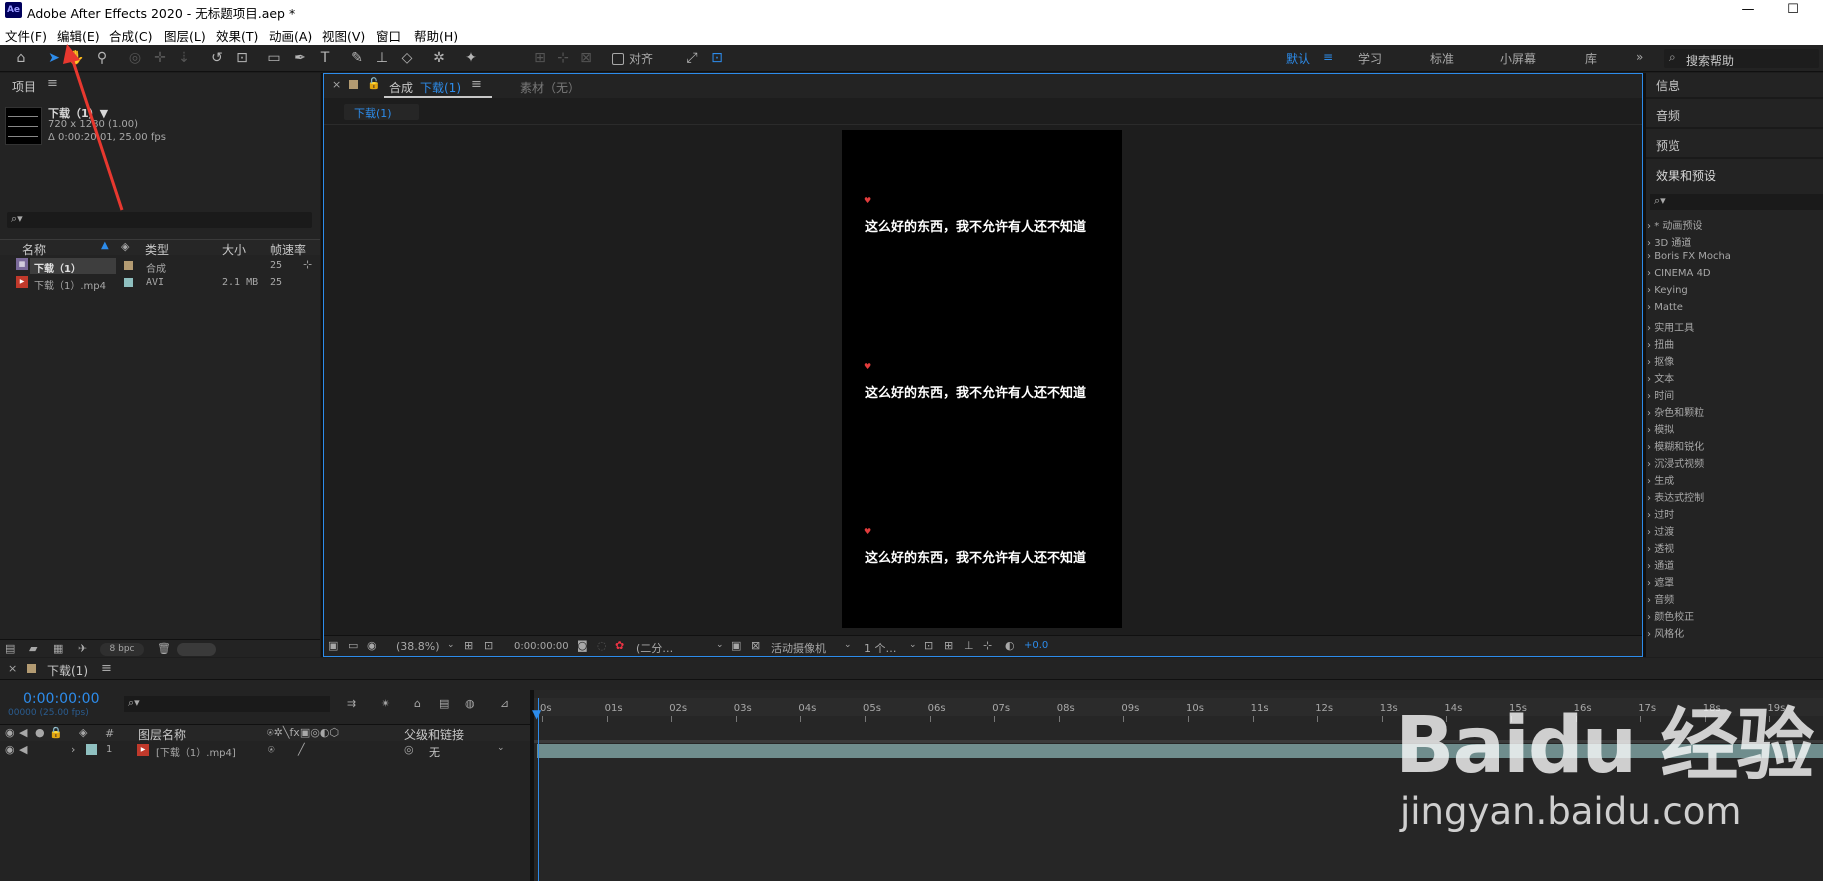 The image size is (1823, 881). I want to click on effect-category: › 3D 通道, so click(1669, 241).